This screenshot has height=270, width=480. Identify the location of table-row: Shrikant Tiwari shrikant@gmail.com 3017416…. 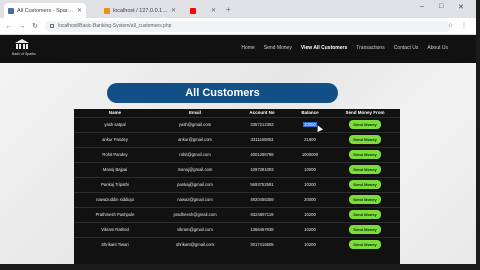
(237, 244).